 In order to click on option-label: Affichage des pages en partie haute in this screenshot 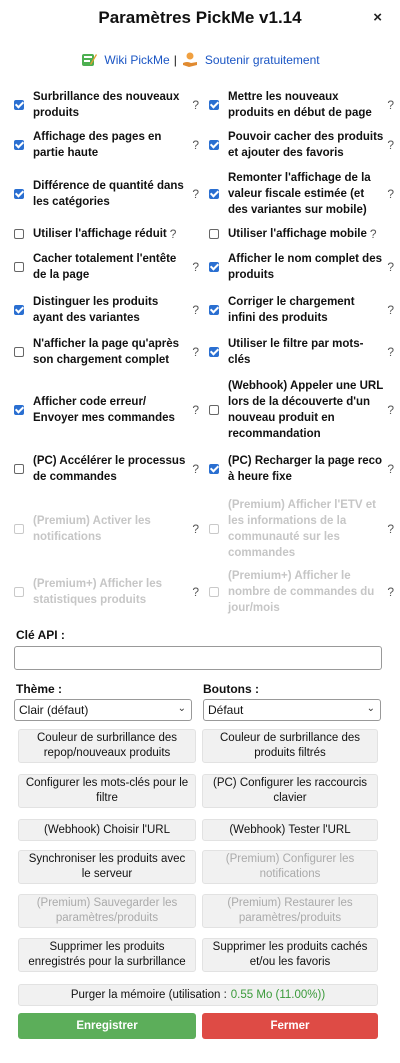, I will do `click(97, 145)`.